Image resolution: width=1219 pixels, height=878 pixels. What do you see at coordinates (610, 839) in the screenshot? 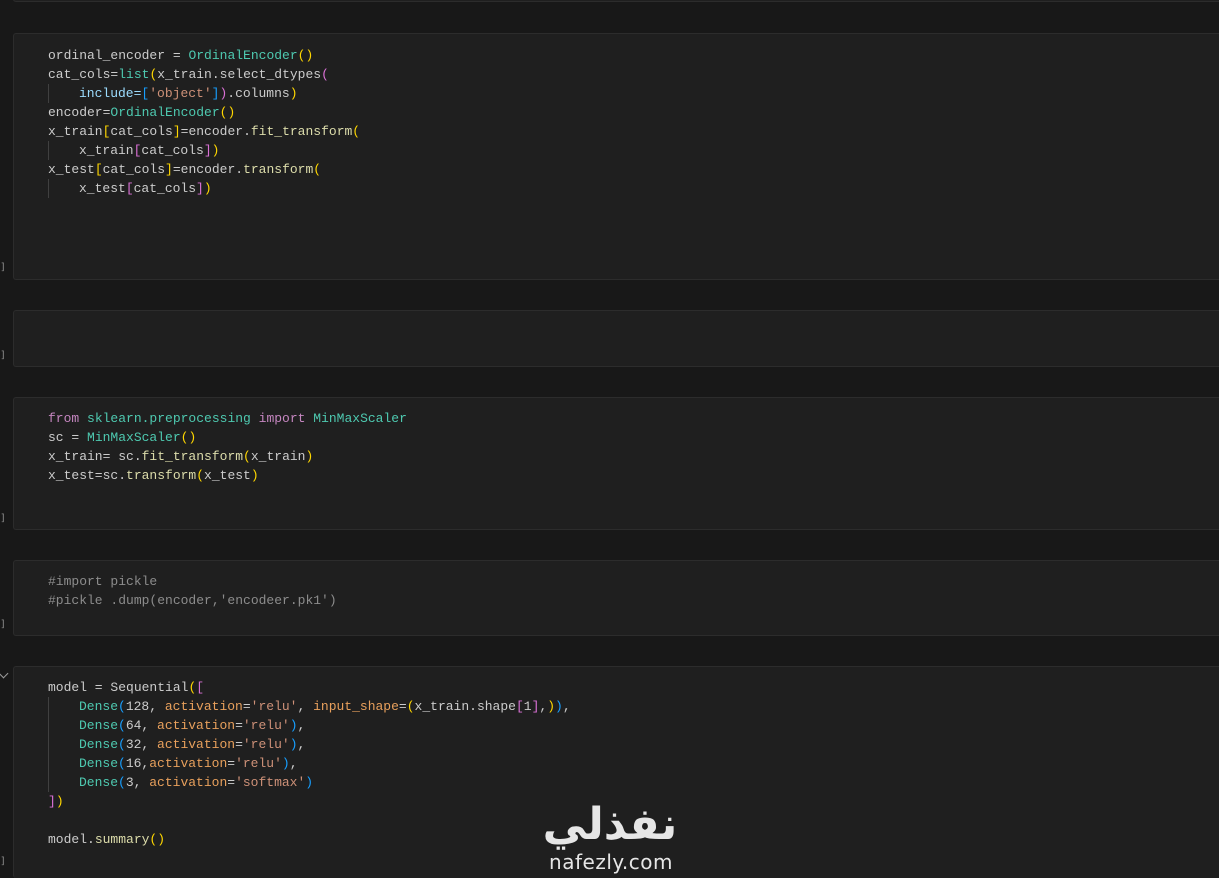
I see `nafezly-watermark: نفذلي nafezly.com` at bounding box center [610, 839].